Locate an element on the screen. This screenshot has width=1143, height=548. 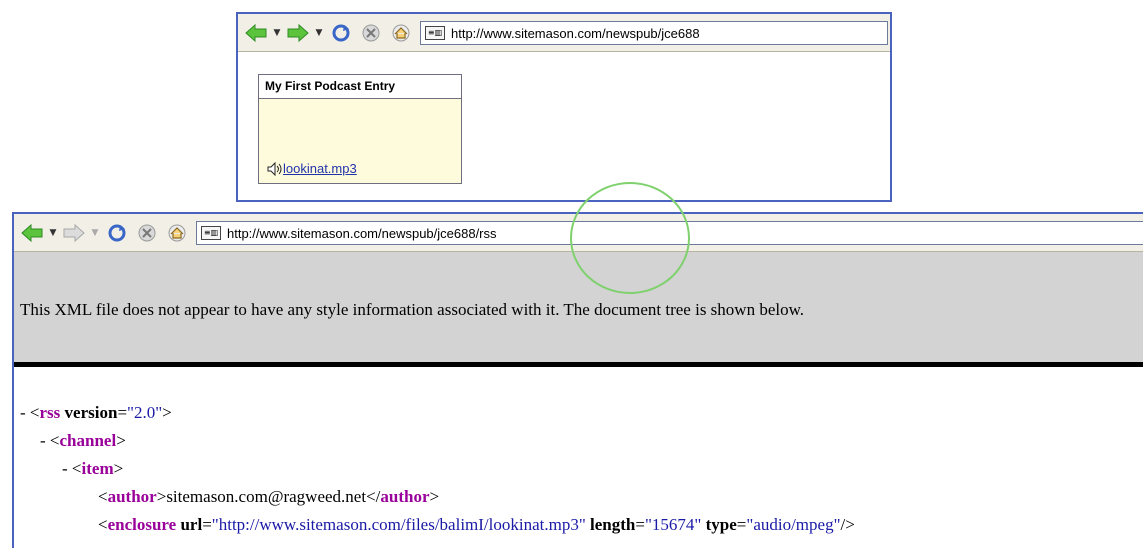
tree-line-channel: - <channel> is located at coordinates (83, 440).